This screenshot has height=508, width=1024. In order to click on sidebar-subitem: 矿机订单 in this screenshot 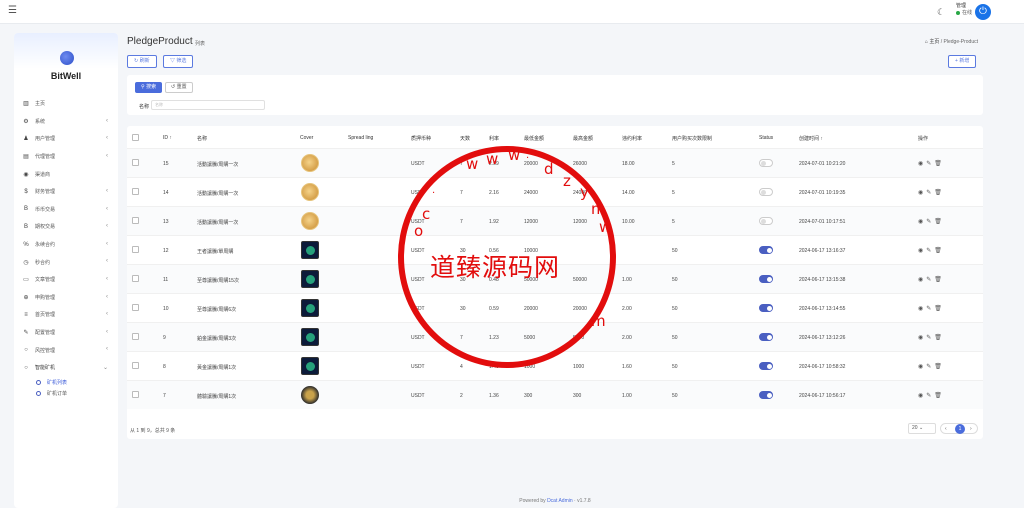, I will do `click(66, 393)`.